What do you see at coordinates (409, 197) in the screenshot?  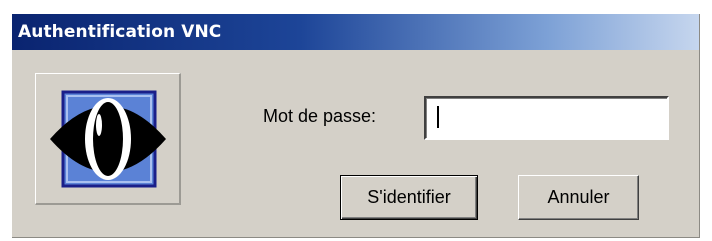 I see `login-button: S'identifier` at bounding box center [409, 197].